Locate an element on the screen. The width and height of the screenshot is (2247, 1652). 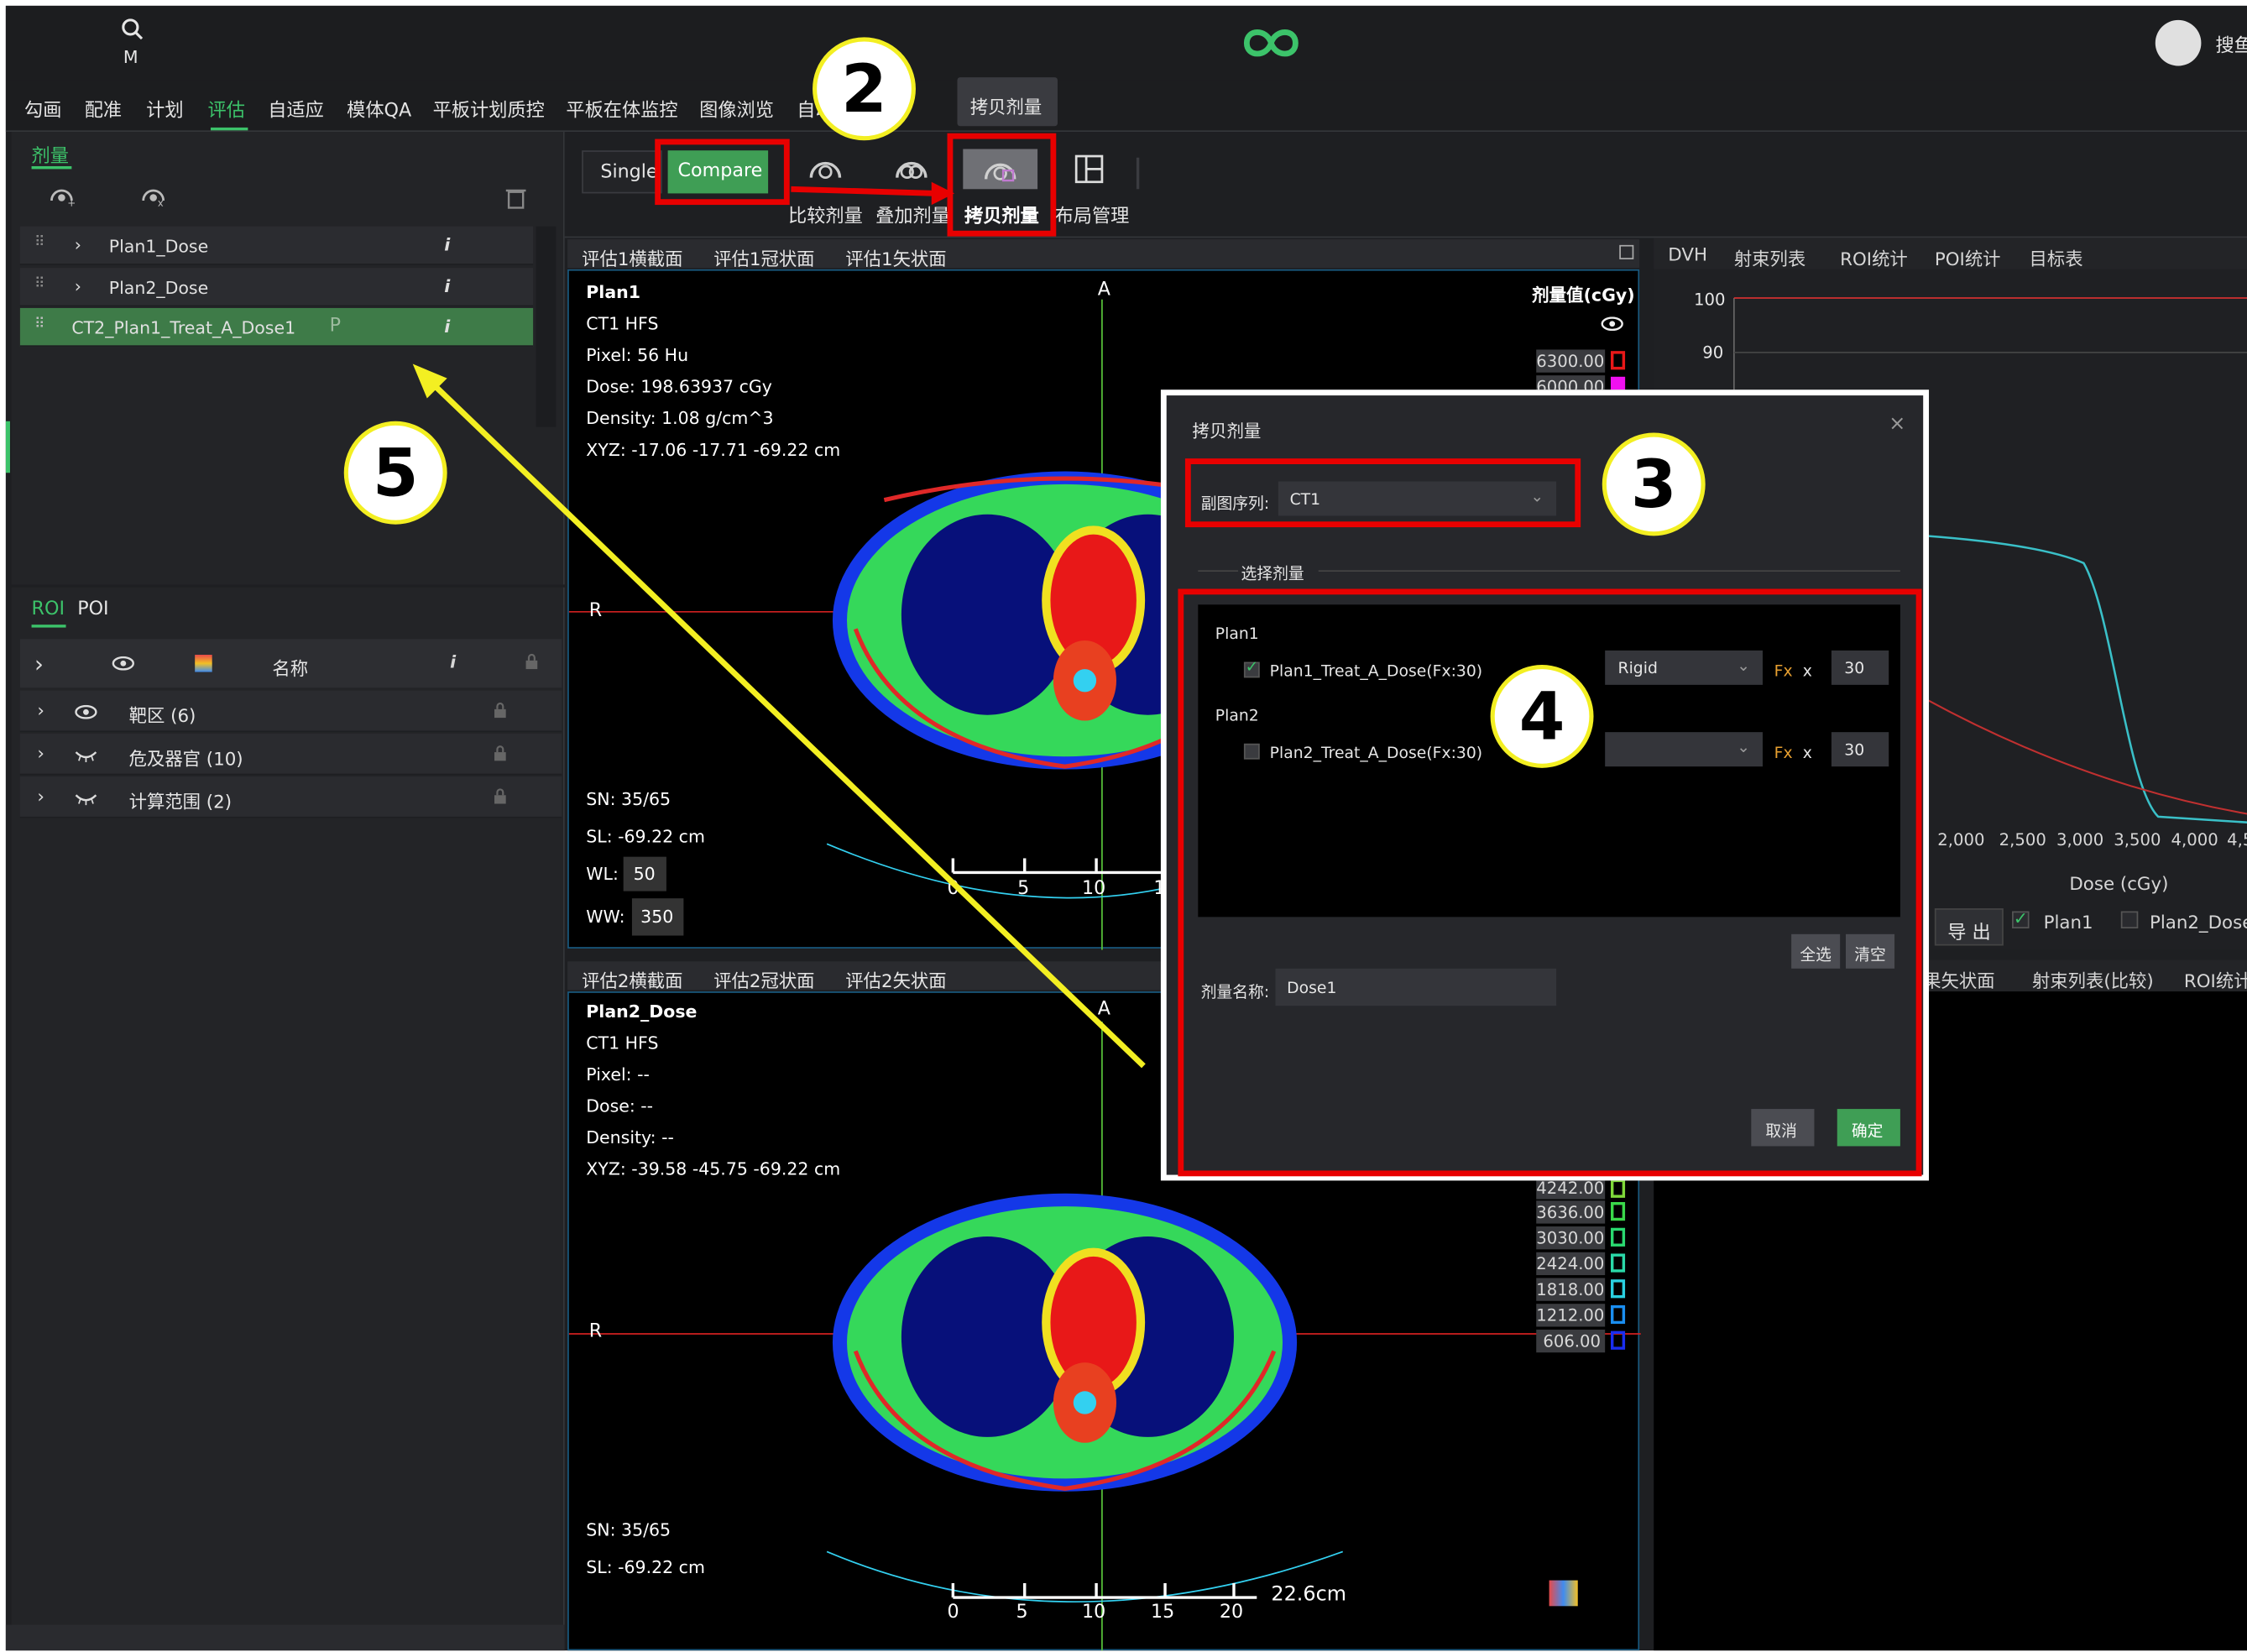
window-width-input: 350 is located at coordinates (657, 917).